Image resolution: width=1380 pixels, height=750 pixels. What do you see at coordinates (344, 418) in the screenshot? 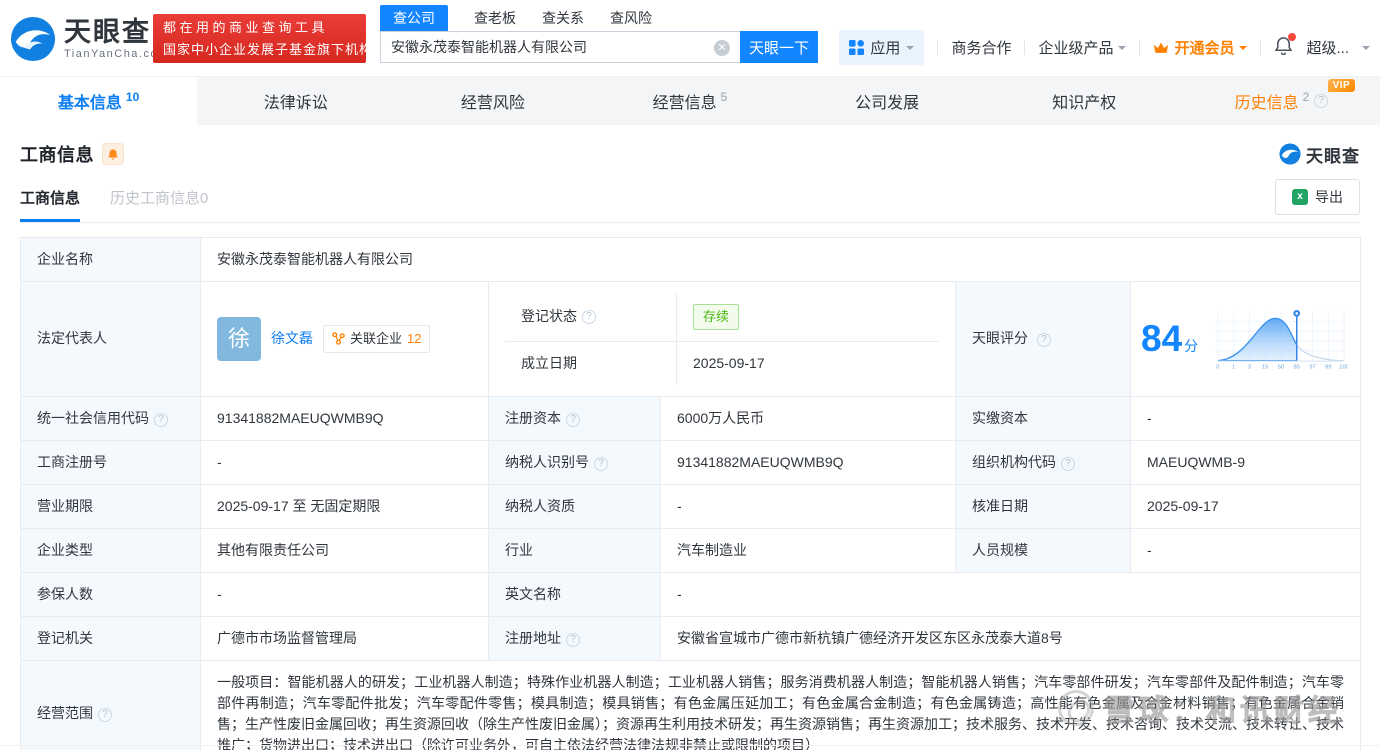
I see `credit-code-value: 91341882MAEUQWMB9Q` at bounding box center [344, 418].